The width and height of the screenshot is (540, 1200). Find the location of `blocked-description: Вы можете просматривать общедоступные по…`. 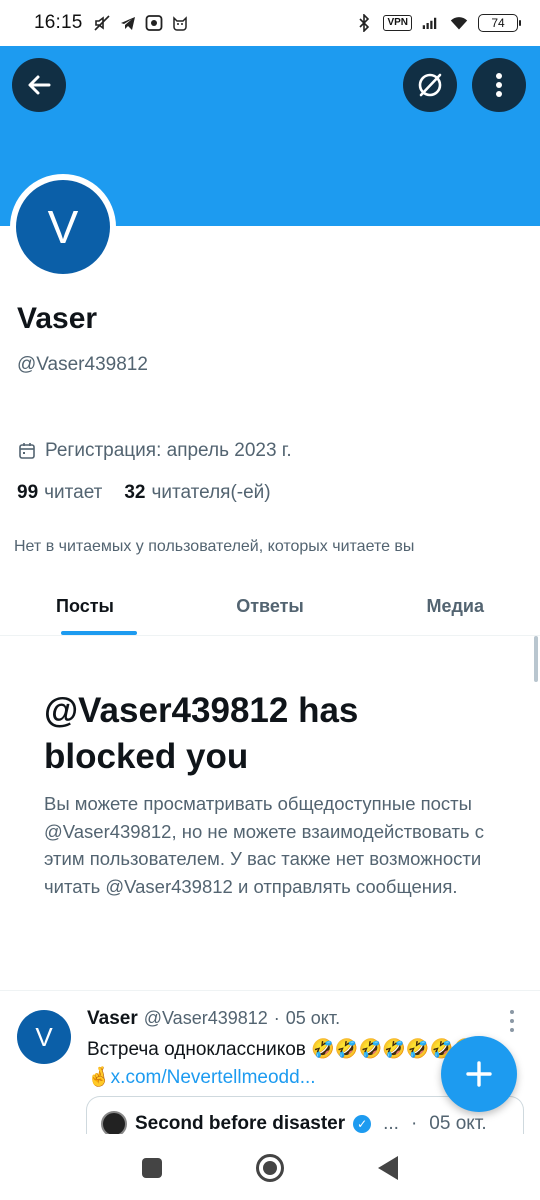

blocked-description: Вы можете просматривать общедоступные по… is located at coordinates (264, 845).